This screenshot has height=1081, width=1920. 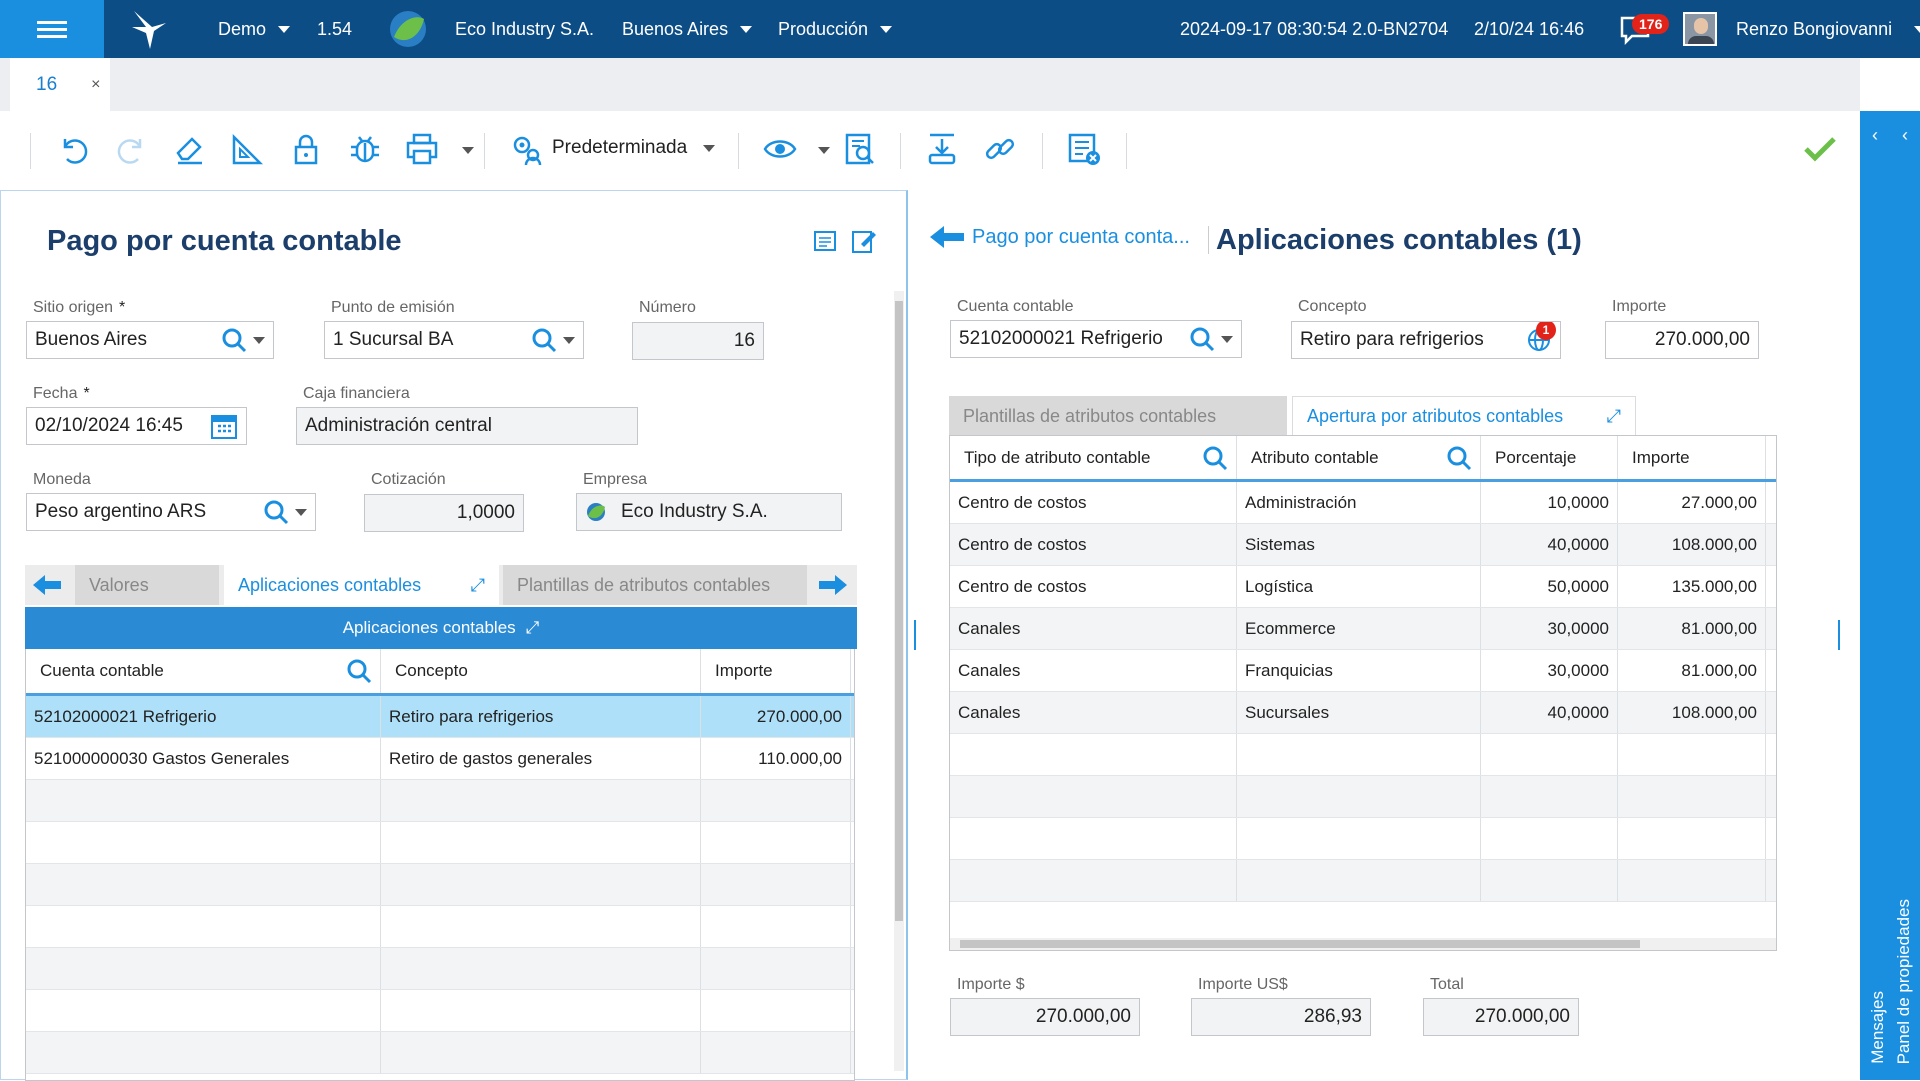 What do you see at coordinates (1093, 457) in the screenshot?
I see `column-header-tipo-atributo: Tipo de atributo contable` at bounding box center [1093, 457].